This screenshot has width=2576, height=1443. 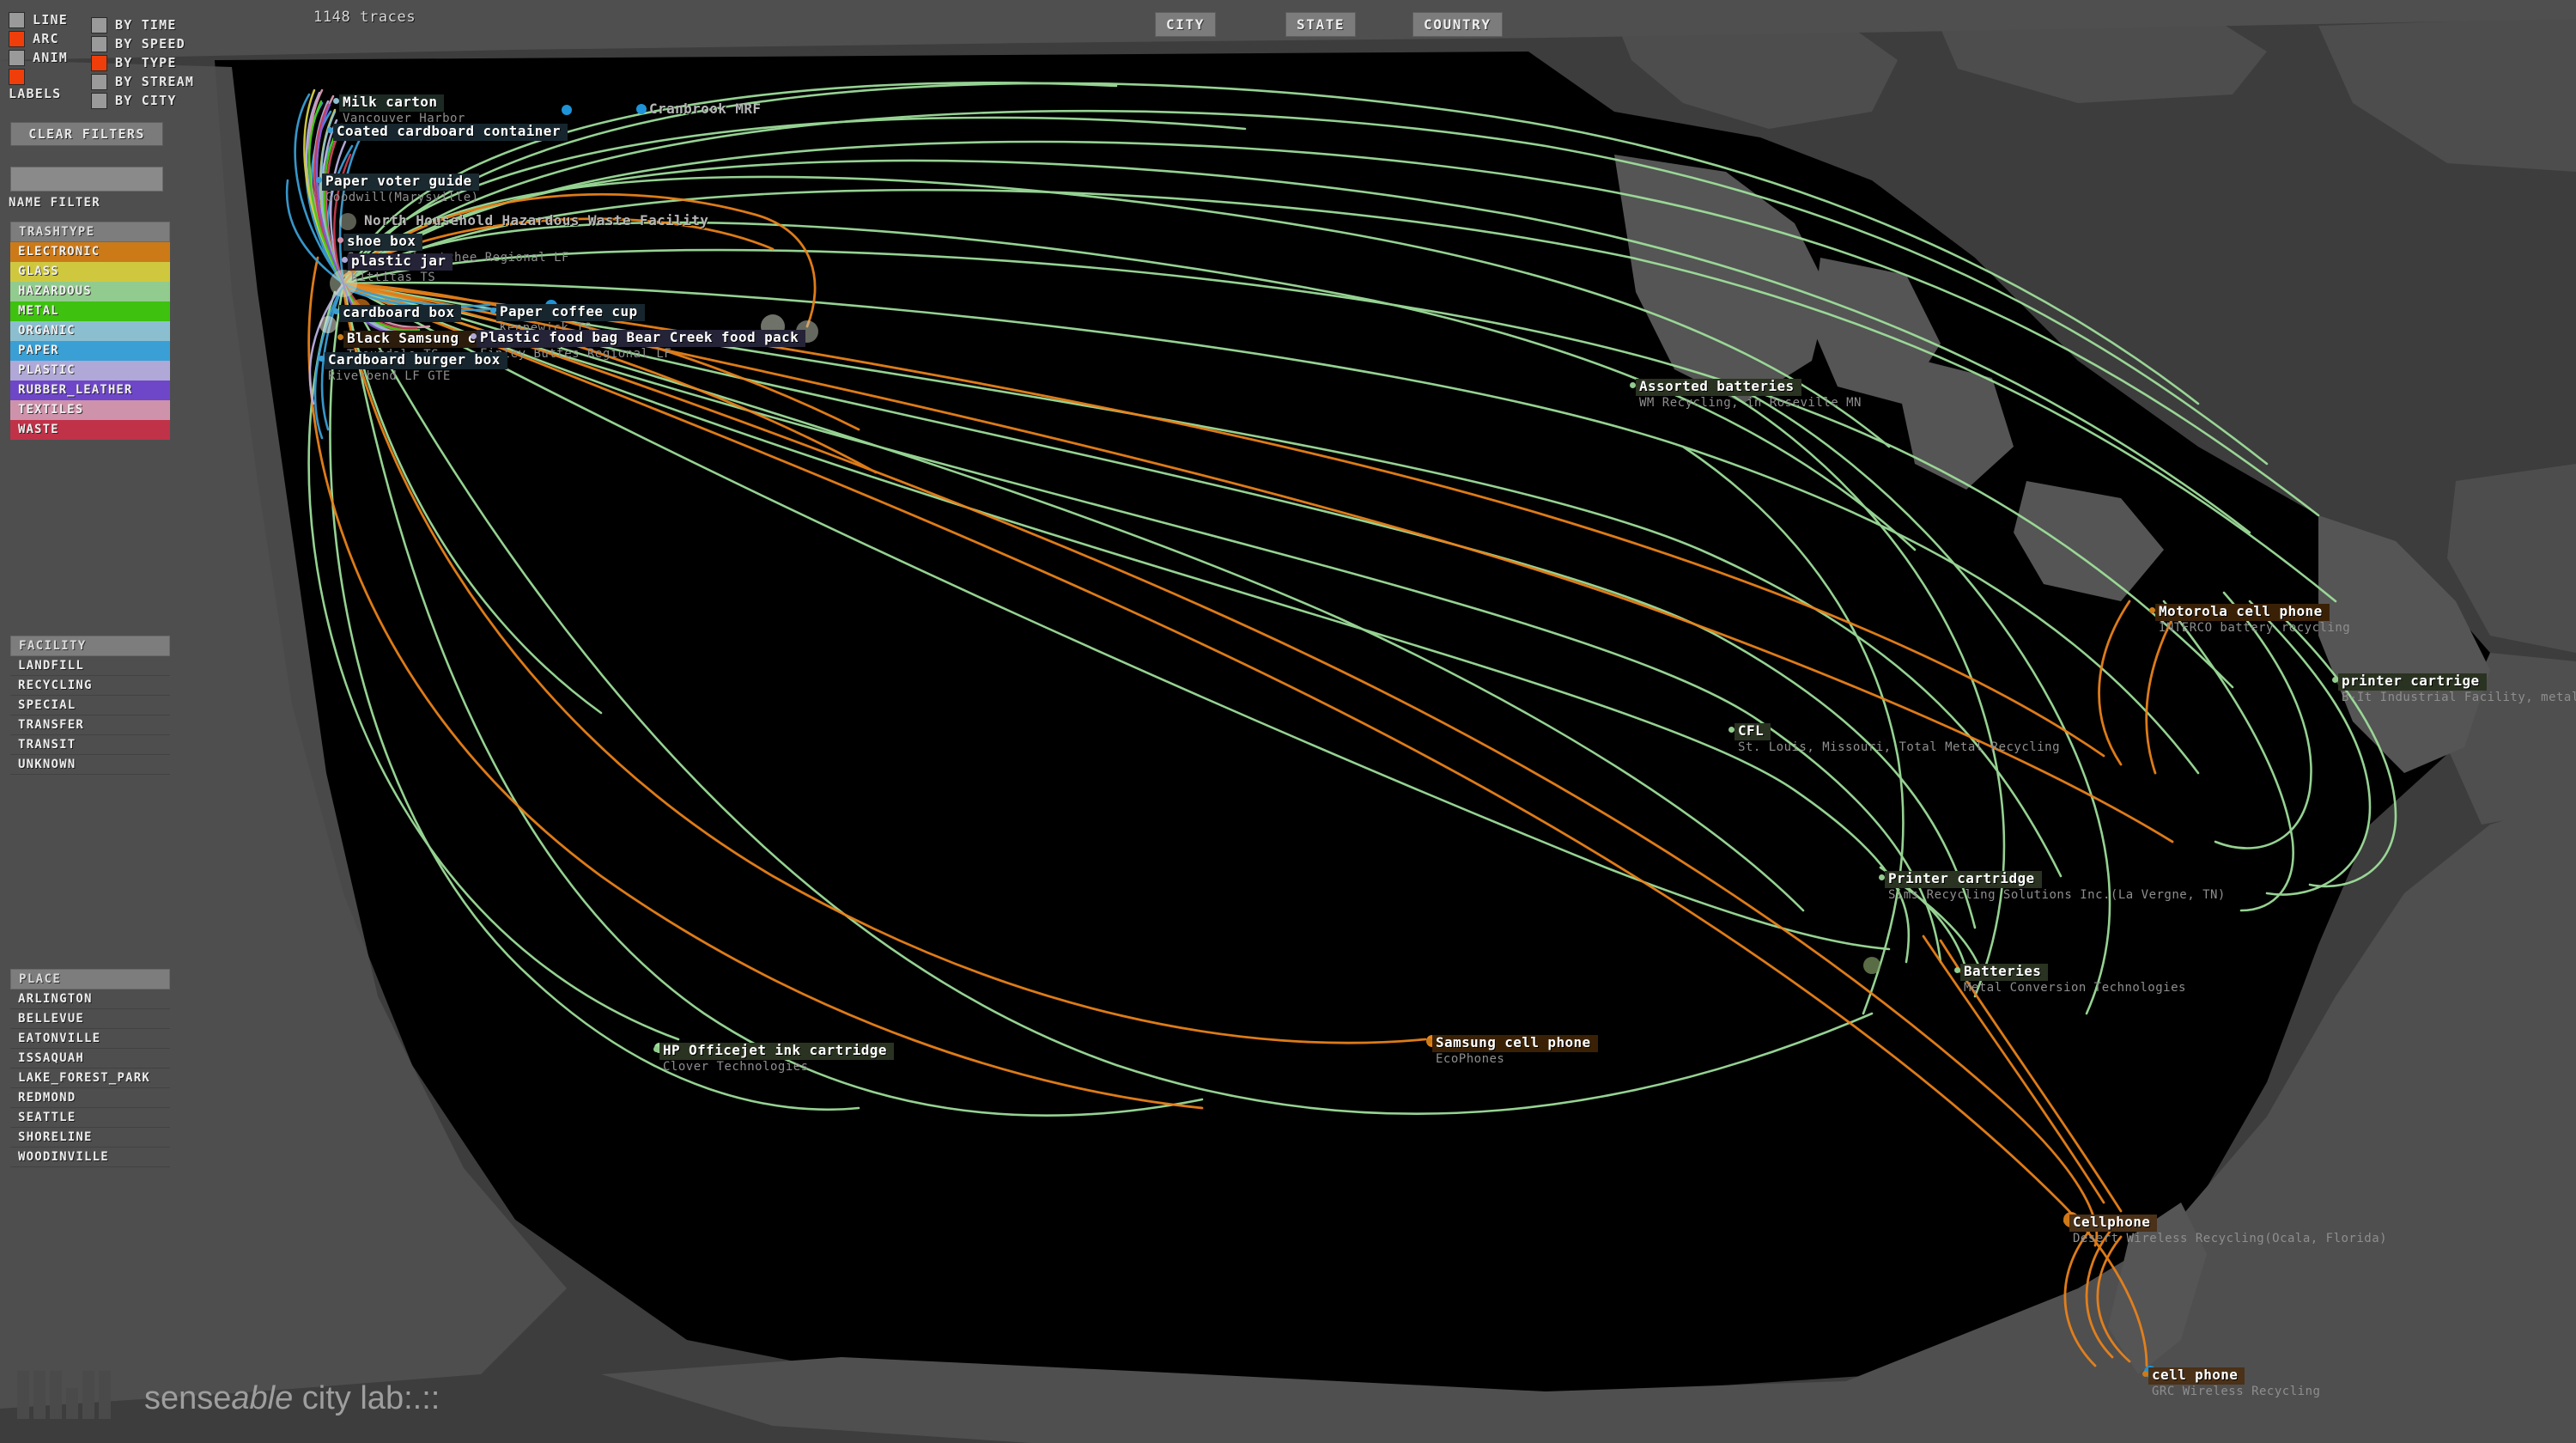 I want to click on clear-filters-button: CLEAR FILTERS, so click(x=86, y=134).